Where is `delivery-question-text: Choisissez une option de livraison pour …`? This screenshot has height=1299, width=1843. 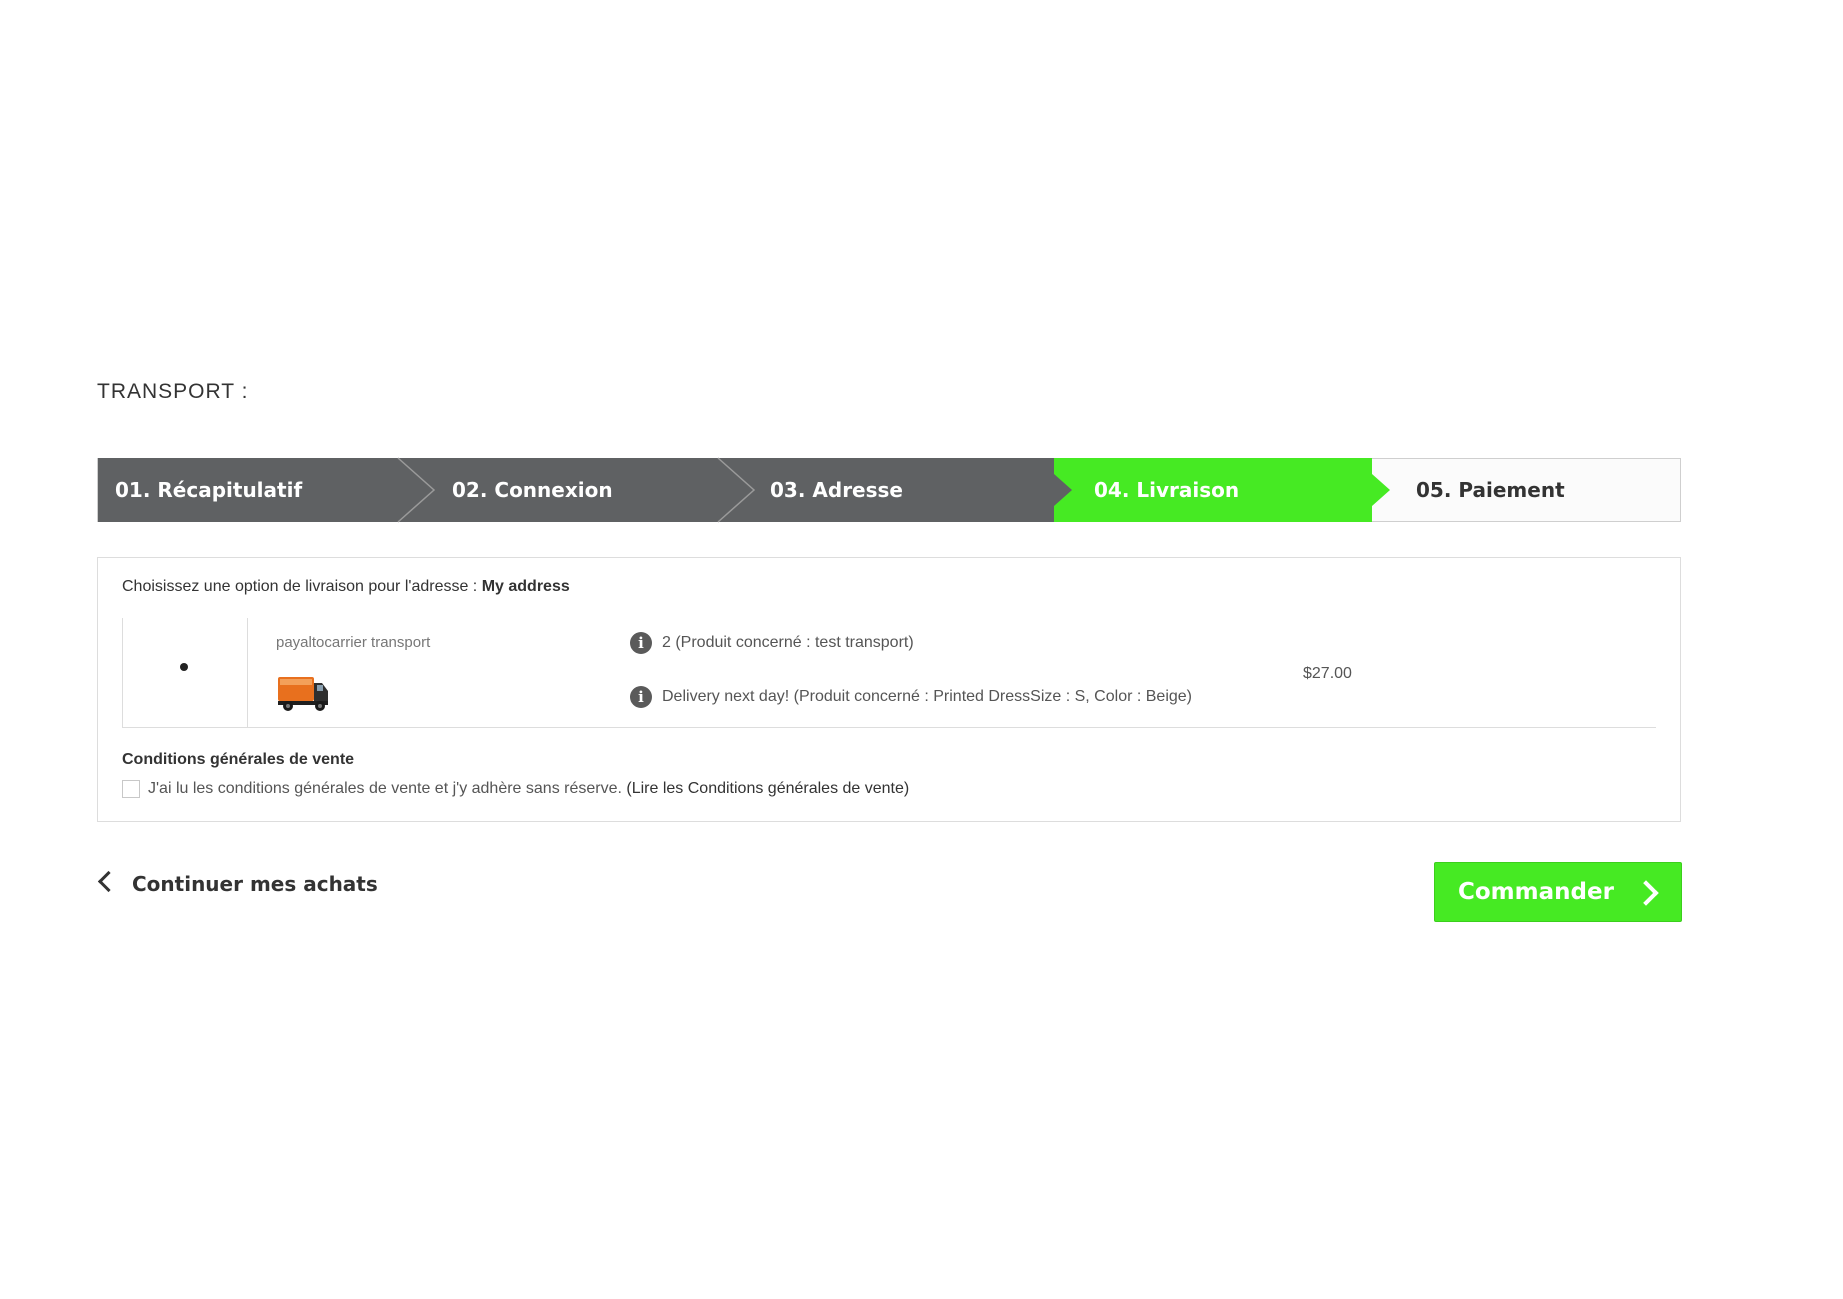
delivery-question-text: Choisissez une option de livraison pour … is located at coordinates (300, 586).